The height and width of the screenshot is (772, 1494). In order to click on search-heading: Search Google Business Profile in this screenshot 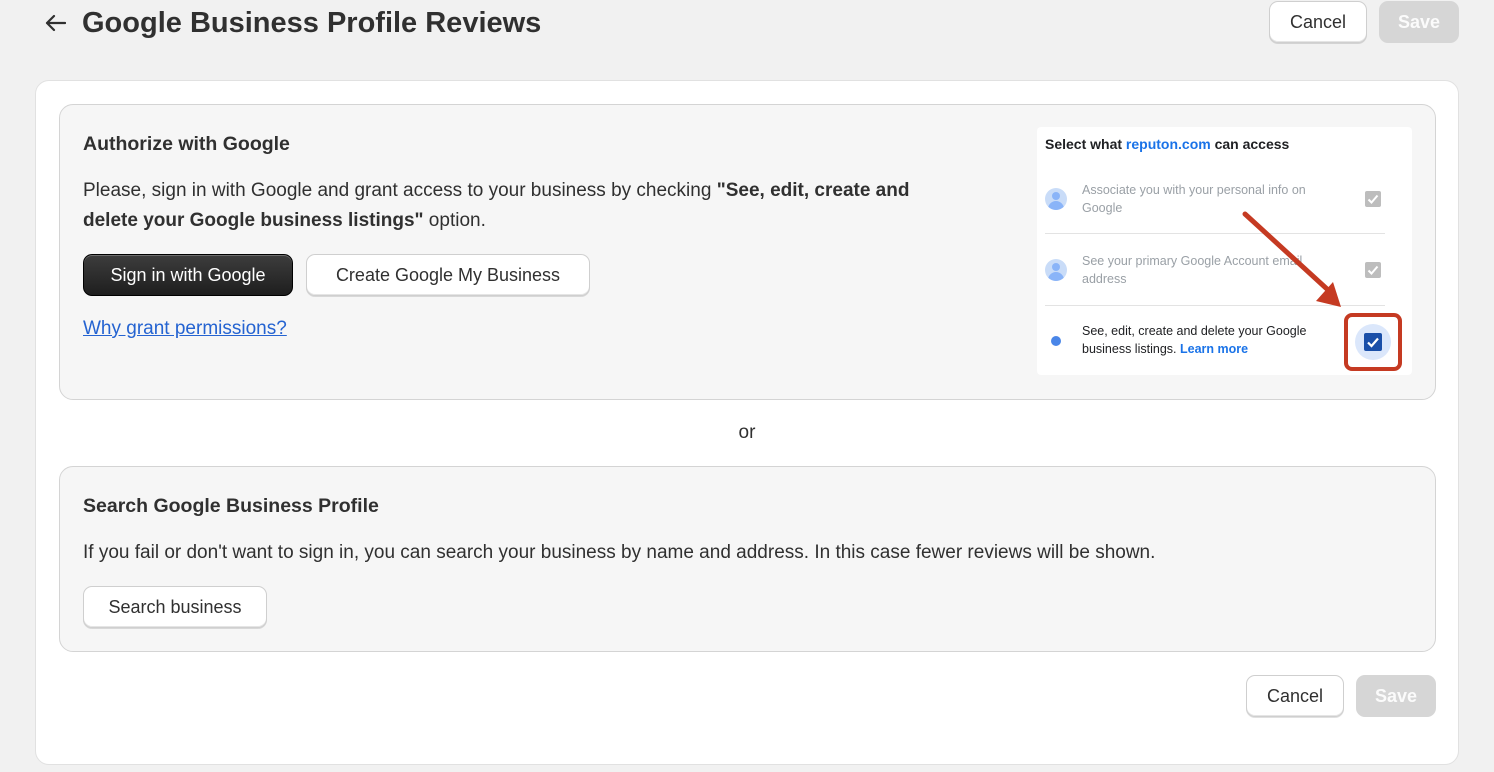, I will do `click(231, 506)`.